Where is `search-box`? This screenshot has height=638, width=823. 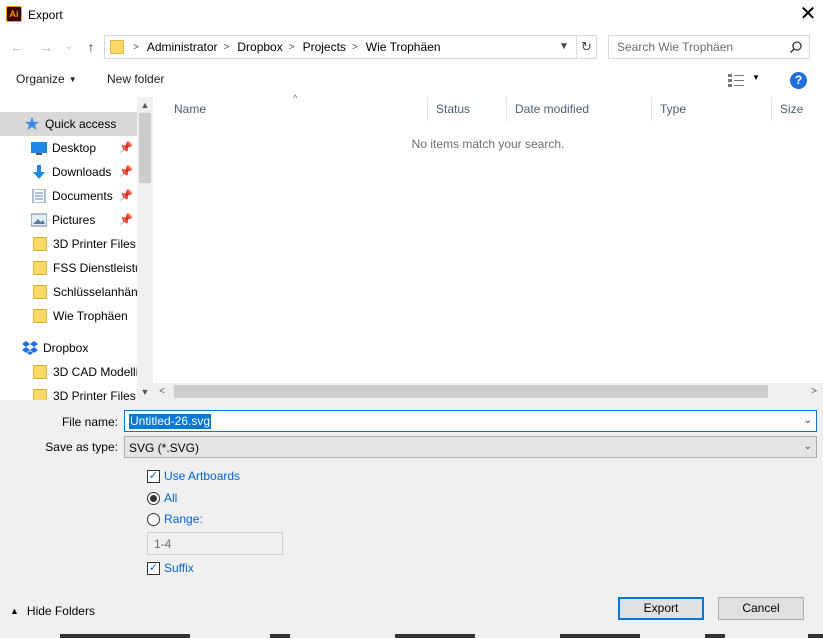
search-box is located at coordinates (709, 47).